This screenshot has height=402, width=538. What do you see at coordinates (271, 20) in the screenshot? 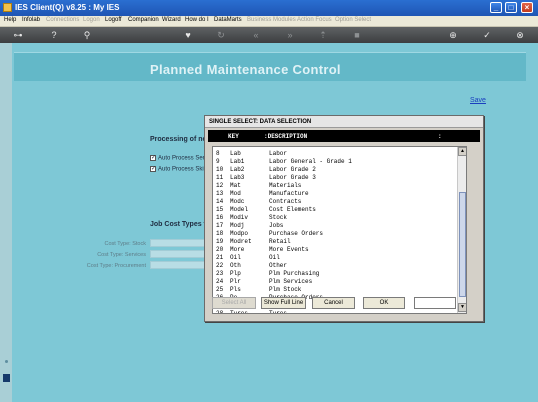
I see `menu-business-modules: Business Modules` at bounding box center [271, 20].